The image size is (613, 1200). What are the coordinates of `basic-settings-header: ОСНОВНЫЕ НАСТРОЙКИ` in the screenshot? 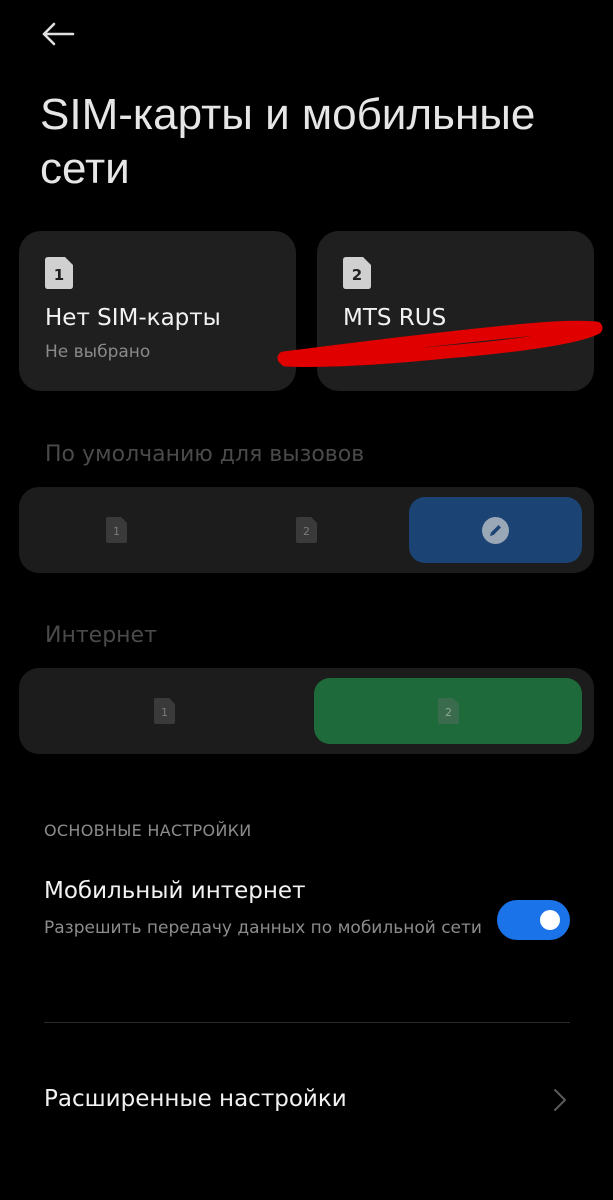 It's located at (148, 830).